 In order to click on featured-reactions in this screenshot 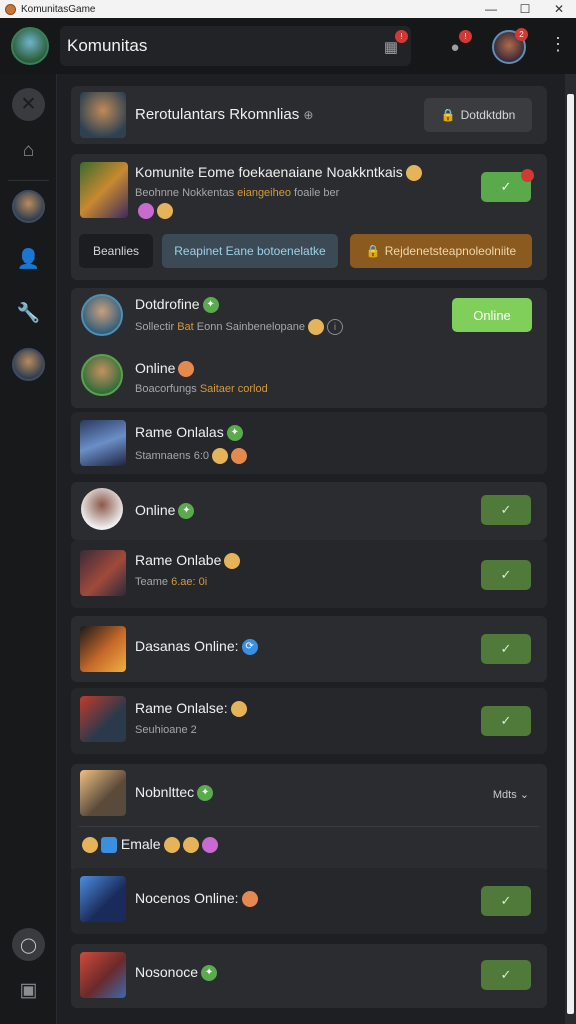, I will do `click(154, 211)`.